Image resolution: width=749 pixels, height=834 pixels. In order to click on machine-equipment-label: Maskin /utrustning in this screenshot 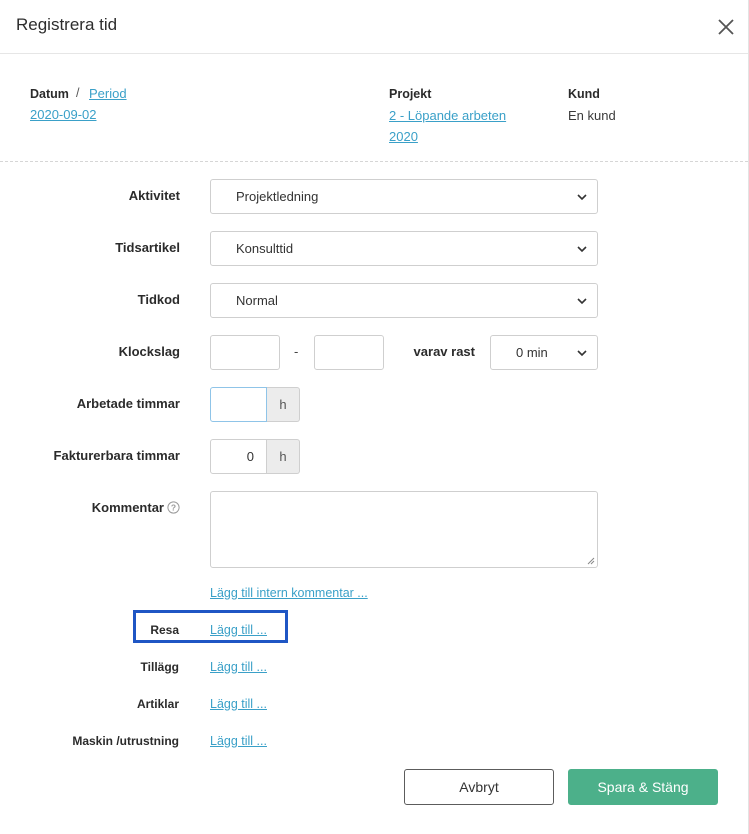, I will do `click(125, 741)`.